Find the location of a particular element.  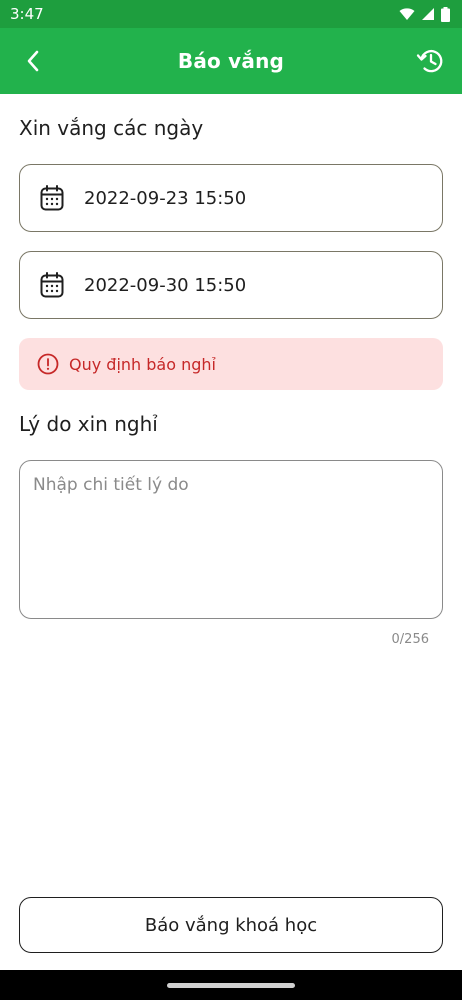

dates-section-label: Xin vắng các ngày is located at coordinates (111, 128).